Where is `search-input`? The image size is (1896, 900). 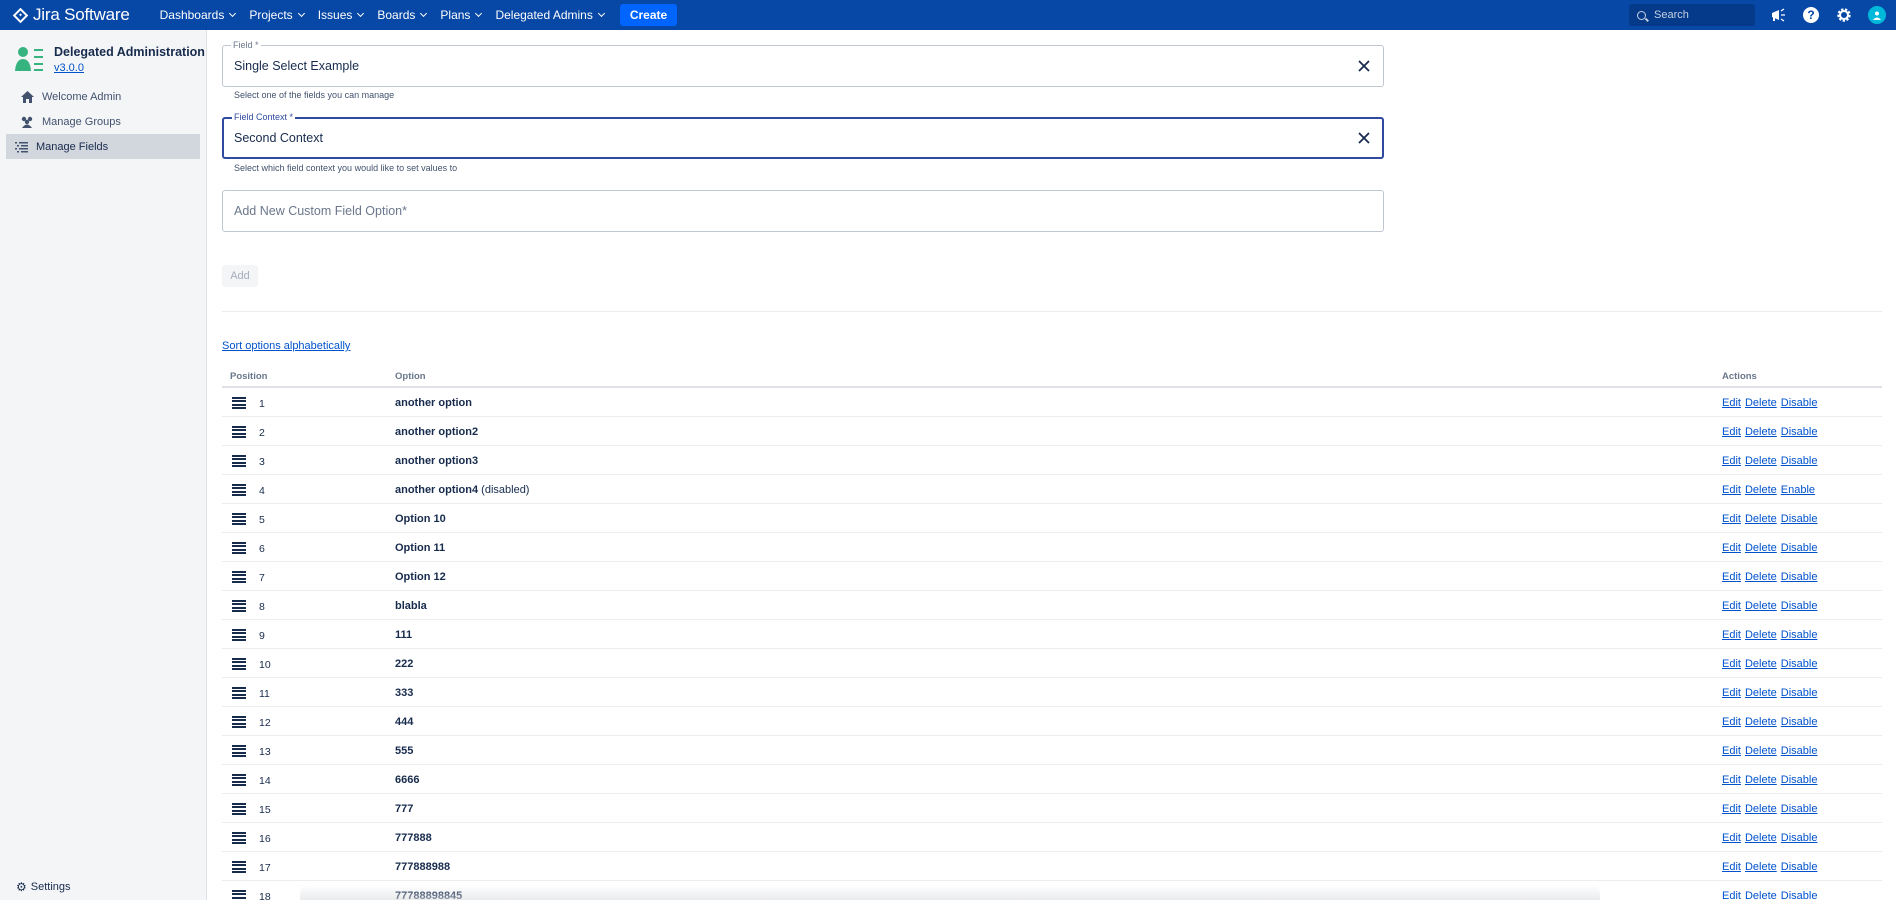
search-input is located at coordinates (1699, 15).